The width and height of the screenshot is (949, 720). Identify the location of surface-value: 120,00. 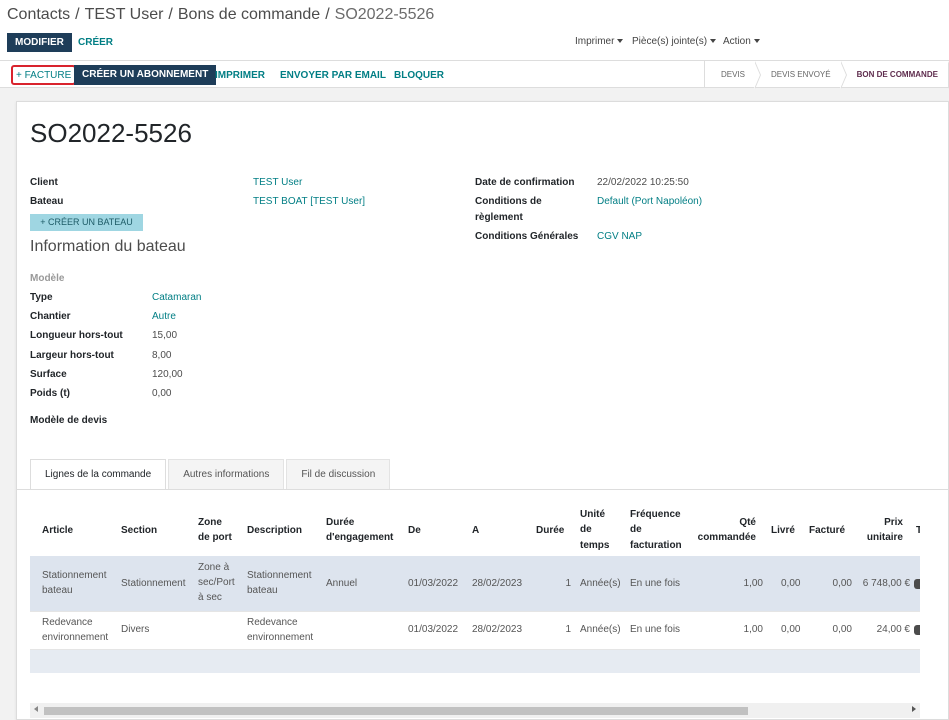
(167, 374).